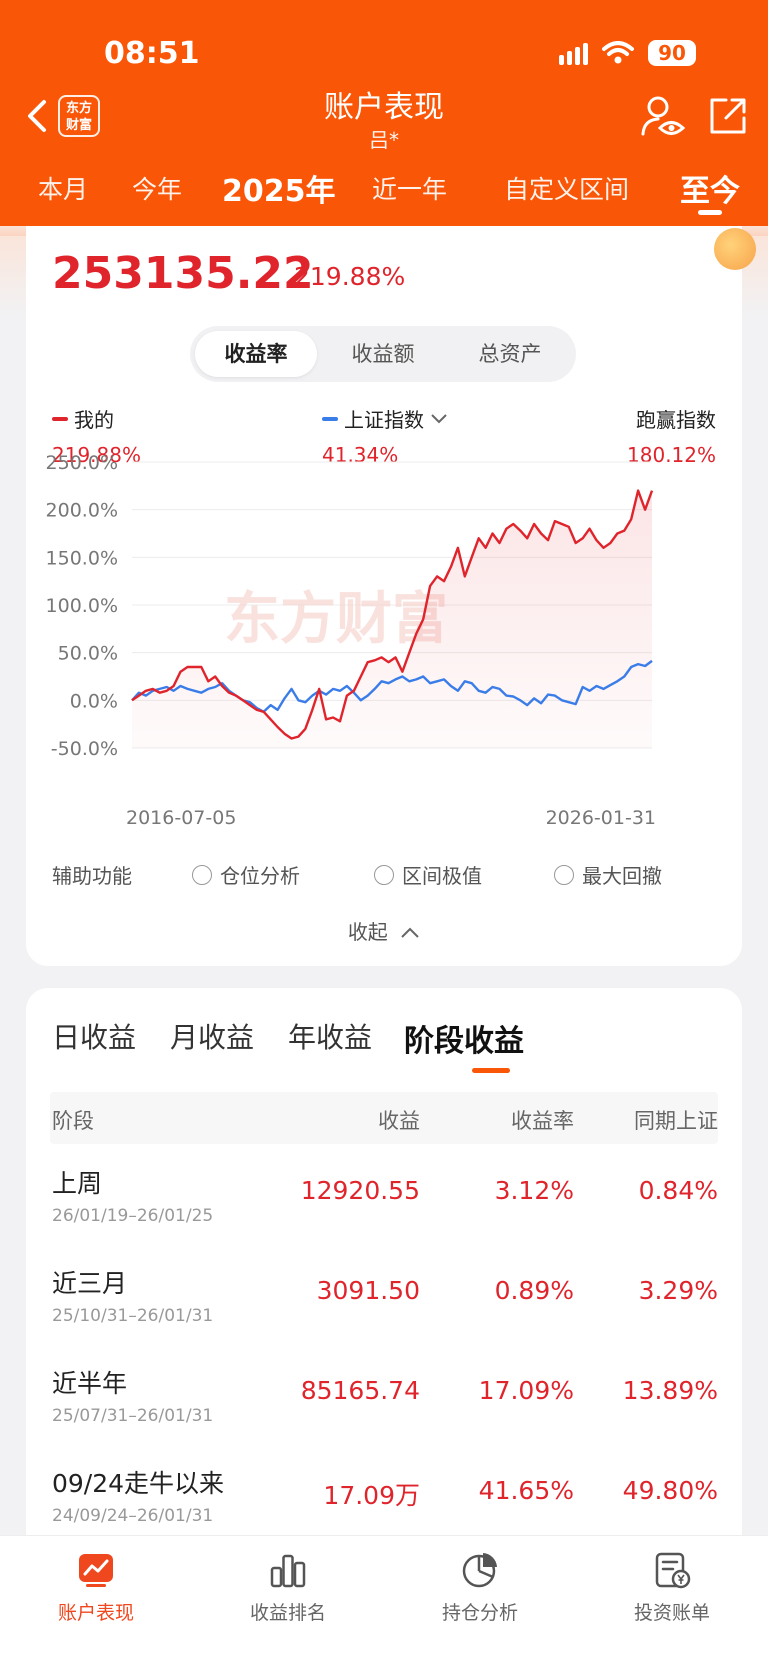 The width and height of the screenshot is (768, 1669). What do you see at coordinates (94, 701) in the screenshot?
I see `y-tick-label: 0.0%` at bounding box center [94, 701].